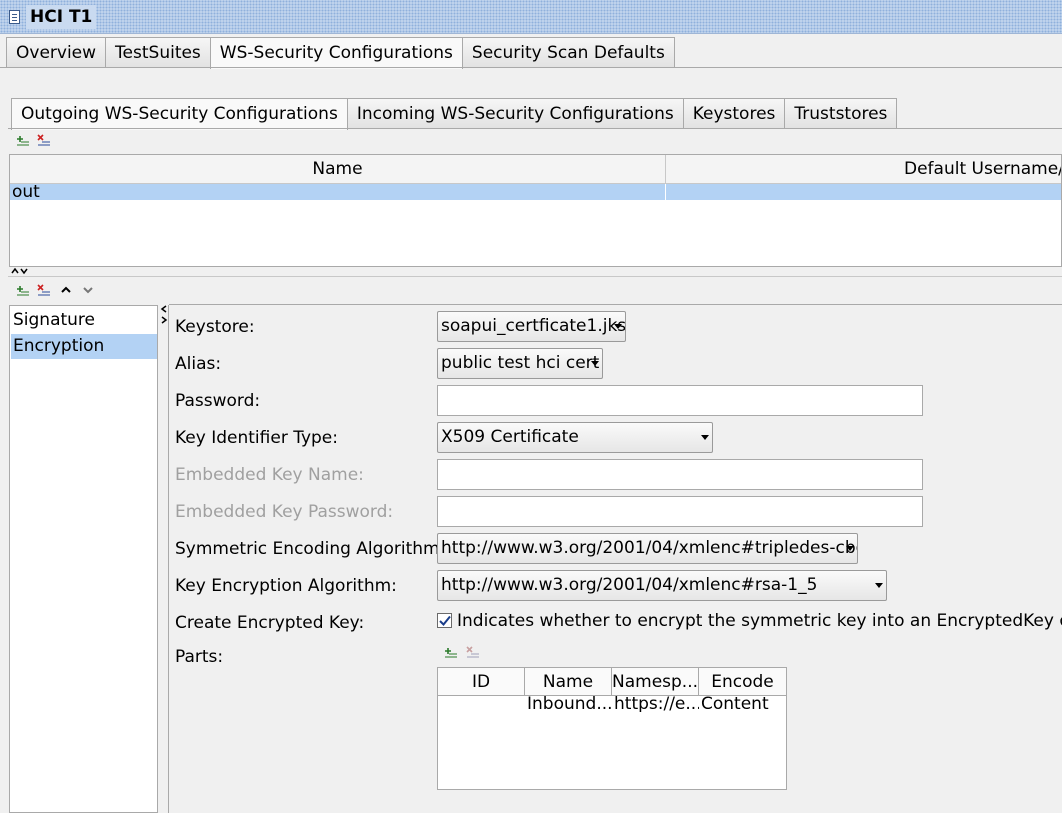 The height and width of the screenshot is (813, 1062). Describe the element at coordinates (179, 114) in the screenshot. I see `tab-outgoing-ws-security: Outgoing WS-Security Configurations` at that location.